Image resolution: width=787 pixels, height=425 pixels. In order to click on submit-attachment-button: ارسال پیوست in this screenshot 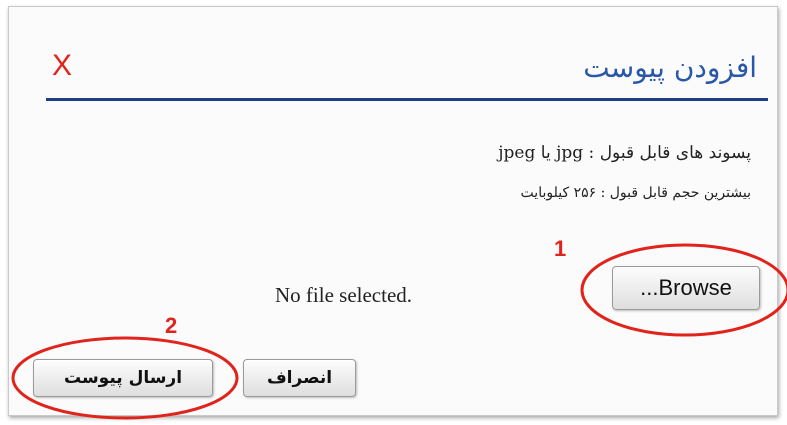, I will do `click(123, 378)`.